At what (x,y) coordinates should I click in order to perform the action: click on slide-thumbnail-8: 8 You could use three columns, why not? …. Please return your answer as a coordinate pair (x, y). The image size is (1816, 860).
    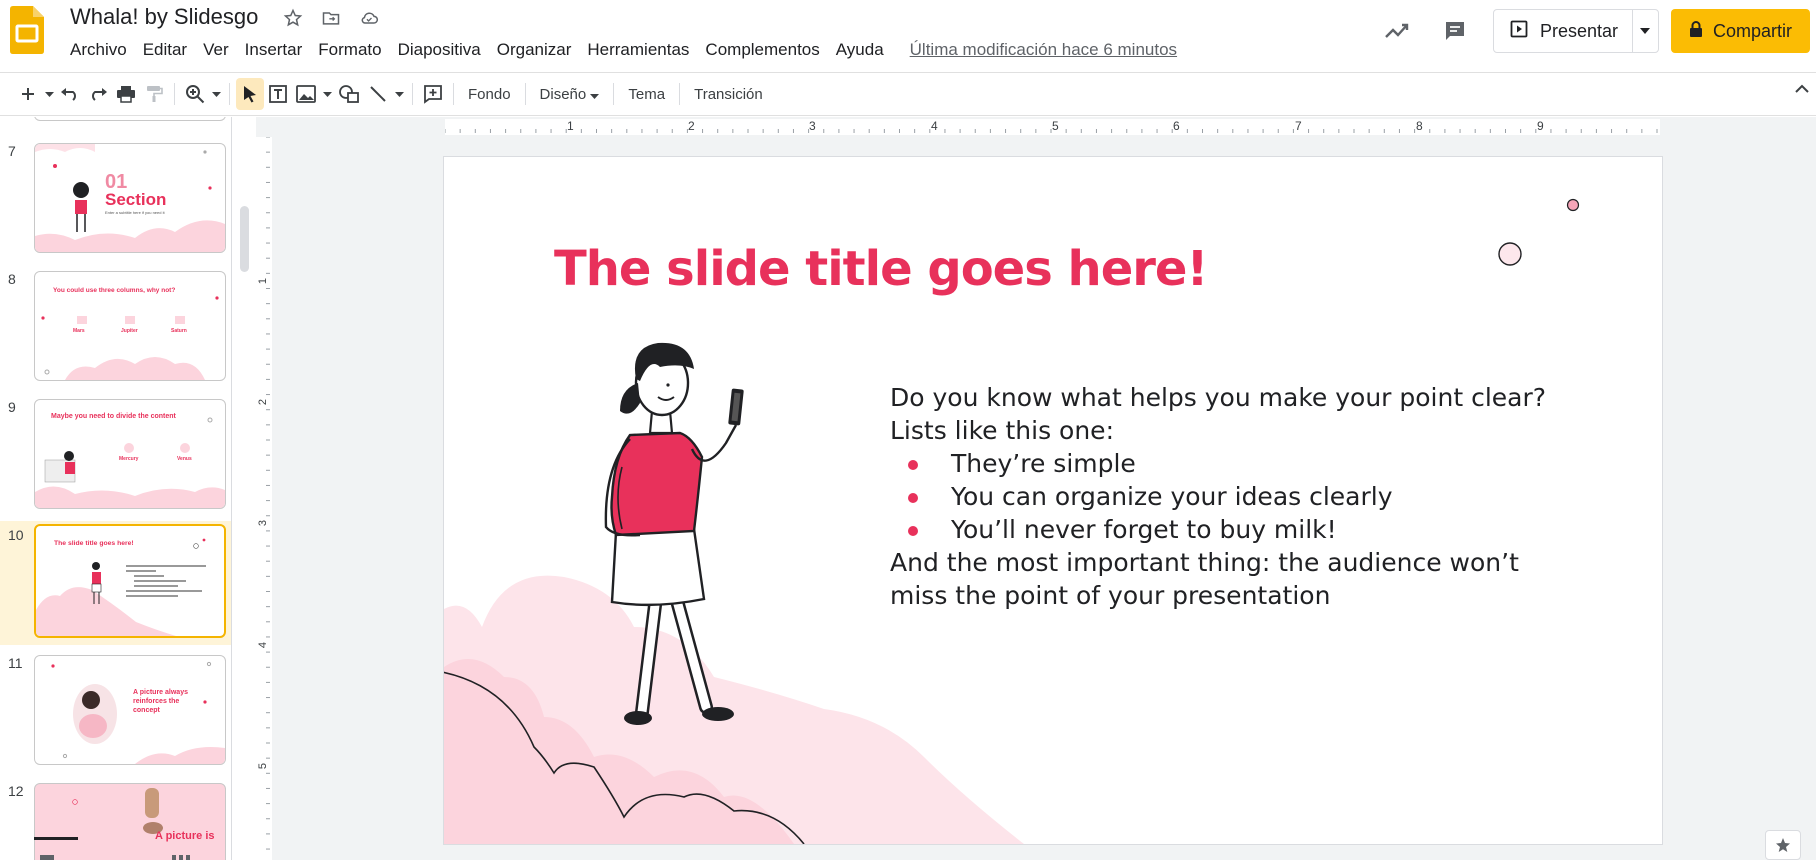
    Looking at the image, I should click on (115, 328).